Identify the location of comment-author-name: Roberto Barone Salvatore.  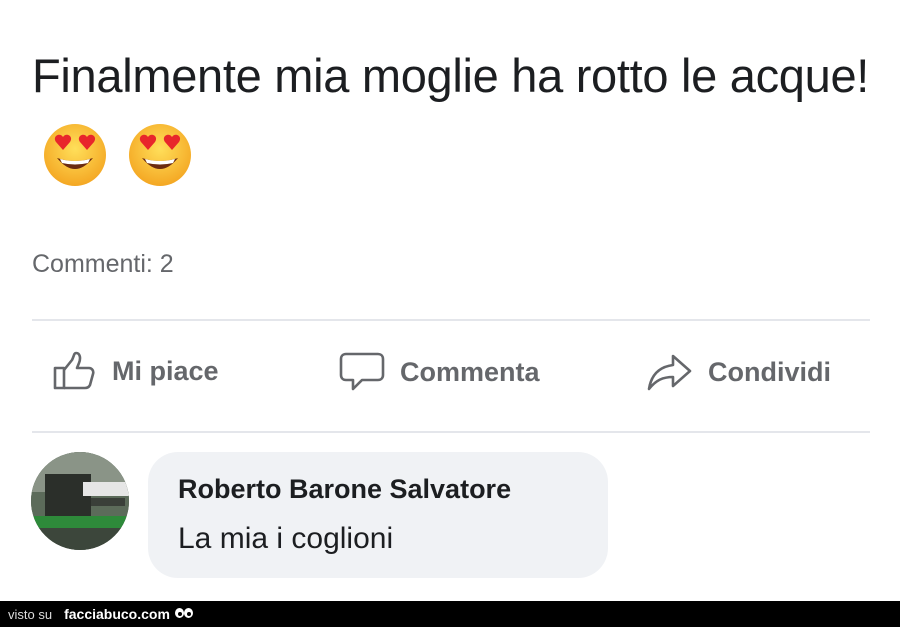
(344, 489).